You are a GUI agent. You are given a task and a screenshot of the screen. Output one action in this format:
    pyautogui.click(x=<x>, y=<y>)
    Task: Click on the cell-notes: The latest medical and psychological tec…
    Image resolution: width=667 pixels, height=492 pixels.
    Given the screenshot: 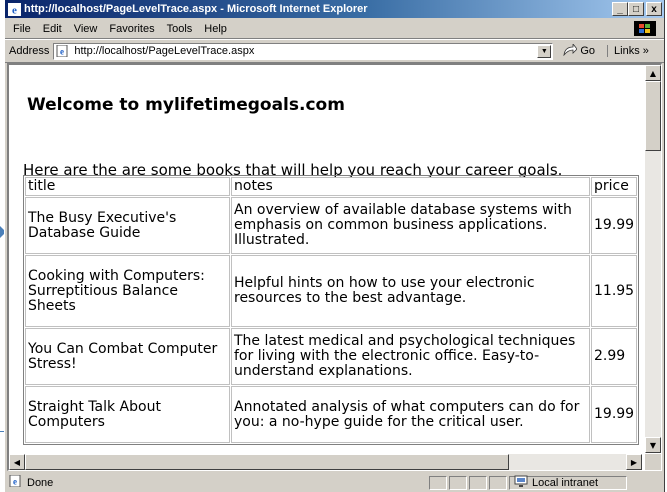 What is the action you would take?
    pyautogui.click(x=410, y=356)
    